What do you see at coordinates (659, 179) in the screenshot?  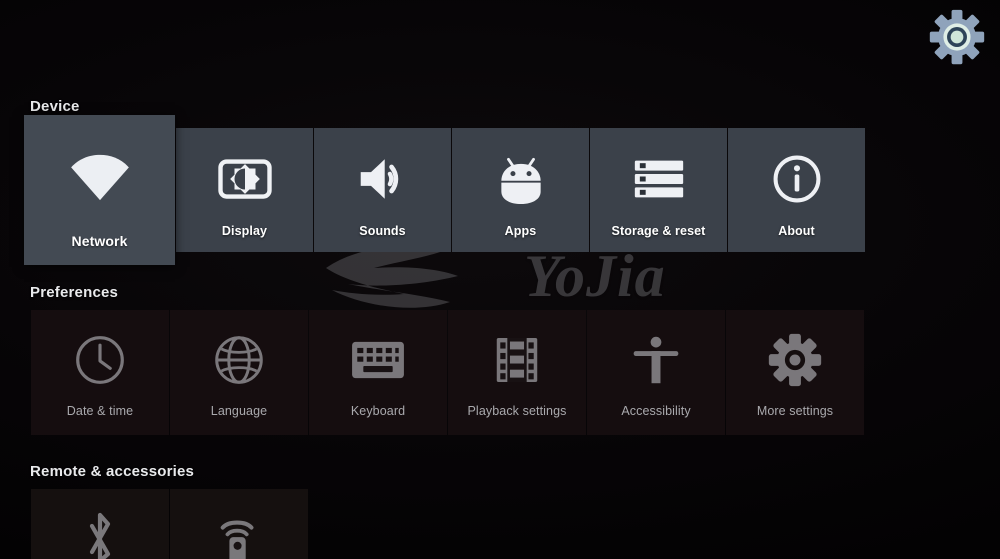 I see `storage-icon` at bounding box center [659, 179].